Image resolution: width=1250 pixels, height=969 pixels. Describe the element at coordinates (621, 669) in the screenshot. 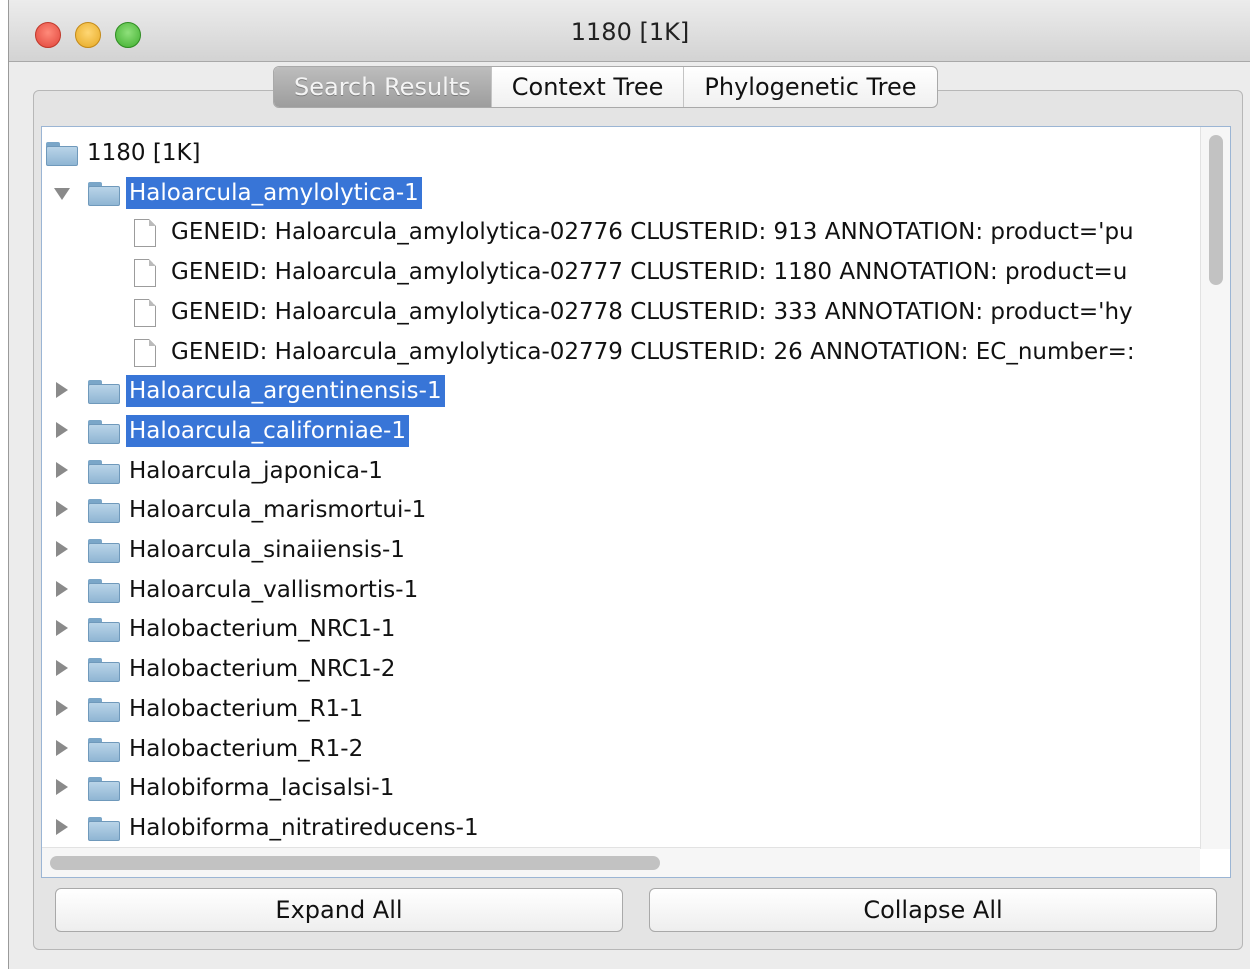

I see `tree-node-collapsed: Halobacterium_NRC1-2` at that location.